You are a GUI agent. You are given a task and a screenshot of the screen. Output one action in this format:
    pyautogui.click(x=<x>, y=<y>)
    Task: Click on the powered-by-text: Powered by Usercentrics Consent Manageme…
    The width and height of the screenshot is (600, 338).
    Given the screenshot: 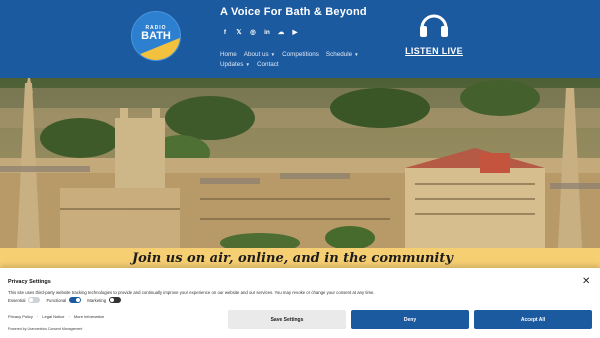 What is the action you would take?
    pyautogui.click(x=45, y=329)
    